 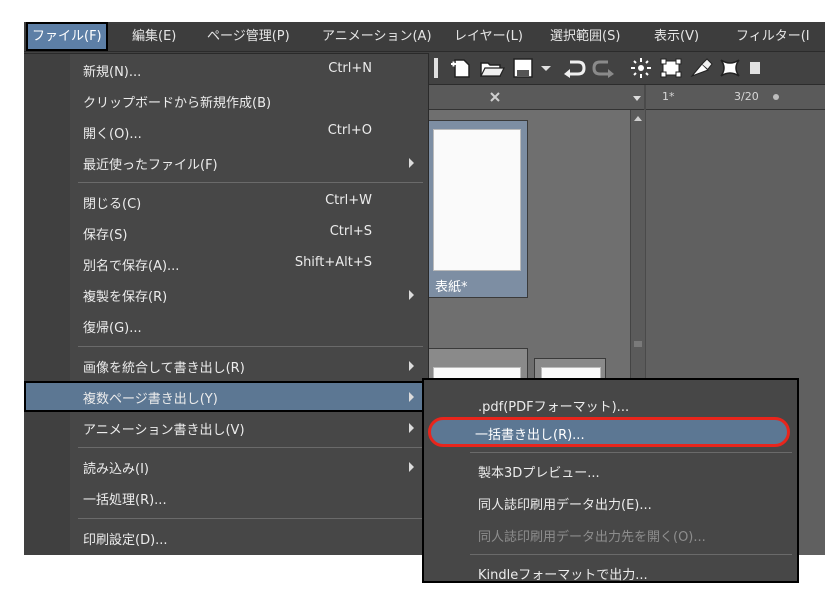 I want to click on menu-item-label: クリップボードから新規作成(B), so click(x=177, y=103).